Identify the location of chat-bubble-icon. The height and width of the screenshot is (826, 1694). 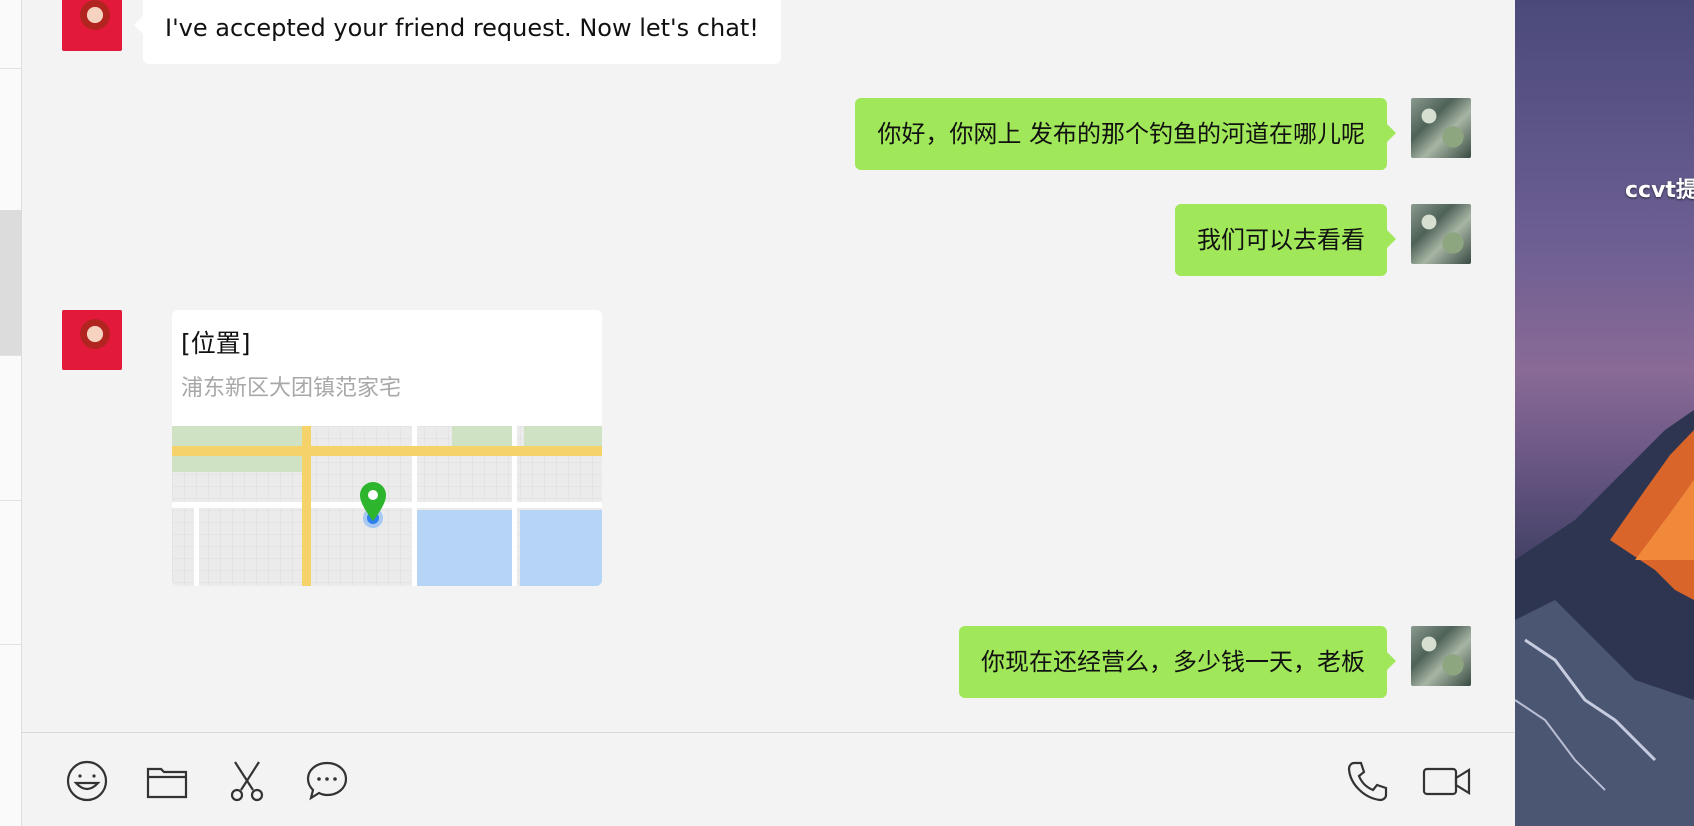
(327, 781).